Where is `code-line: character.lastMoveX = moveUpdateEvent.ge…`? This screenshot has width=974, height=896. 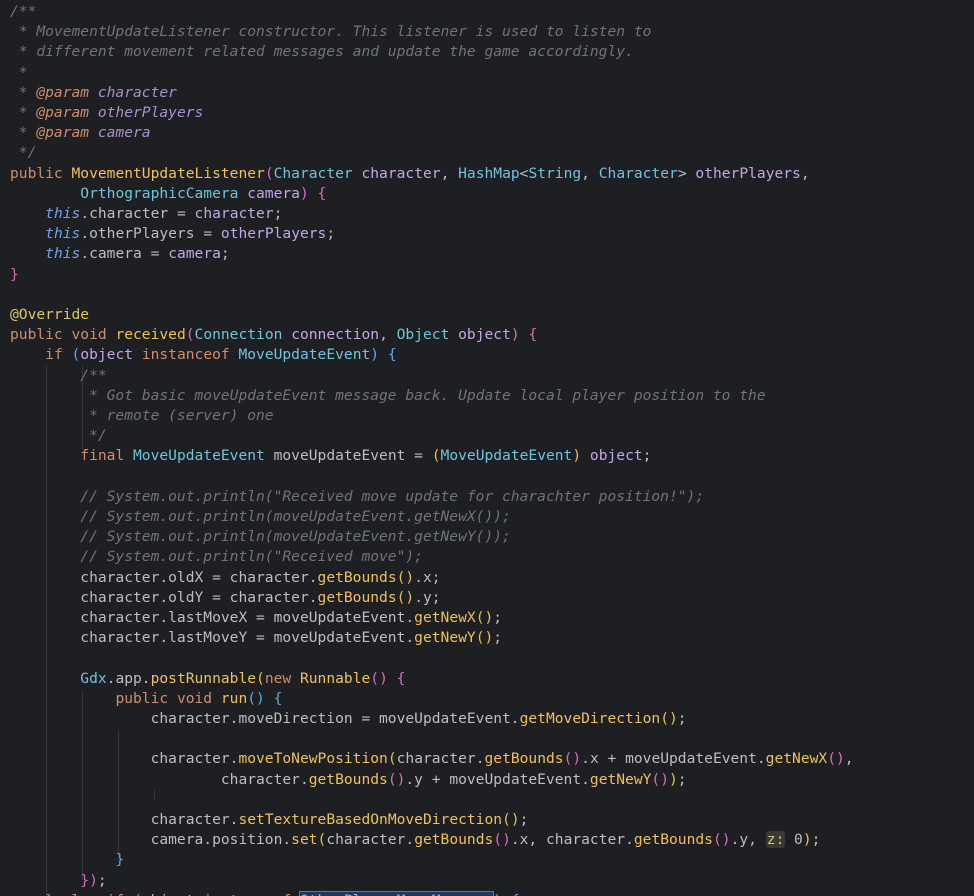
code-line: character.lastMoveX = moveUpdateEvent.ge… is located at coordinates (256, 618).